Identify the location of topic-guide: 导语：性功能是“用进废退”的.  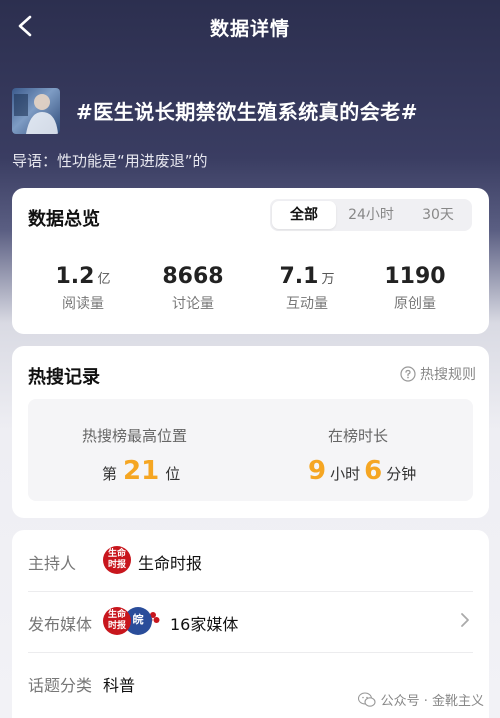
(110, 161).